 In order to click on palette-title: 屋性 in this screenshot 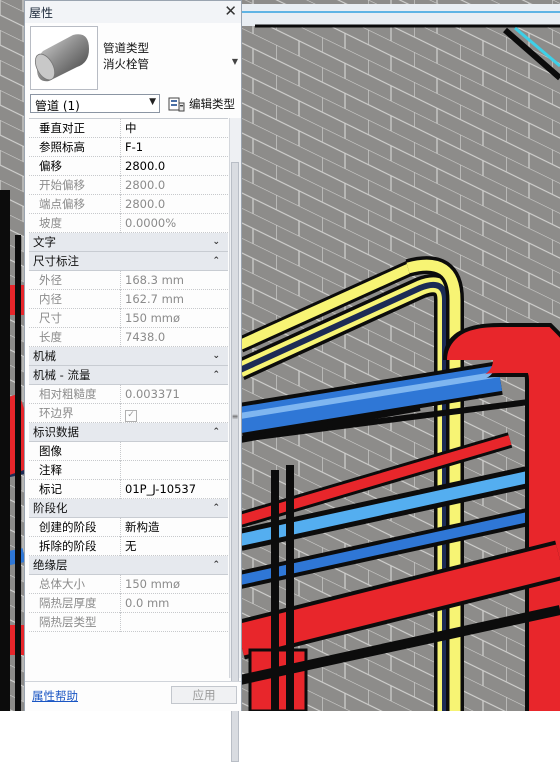, I will do `click(41, 13)`.